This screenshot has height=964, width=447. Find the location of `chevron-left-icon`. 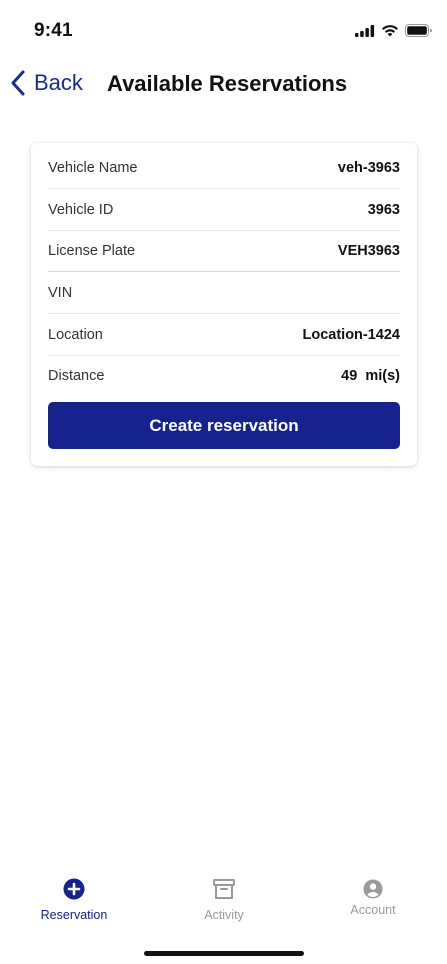

chevron-left-icon is located at coordinates (18, 83).